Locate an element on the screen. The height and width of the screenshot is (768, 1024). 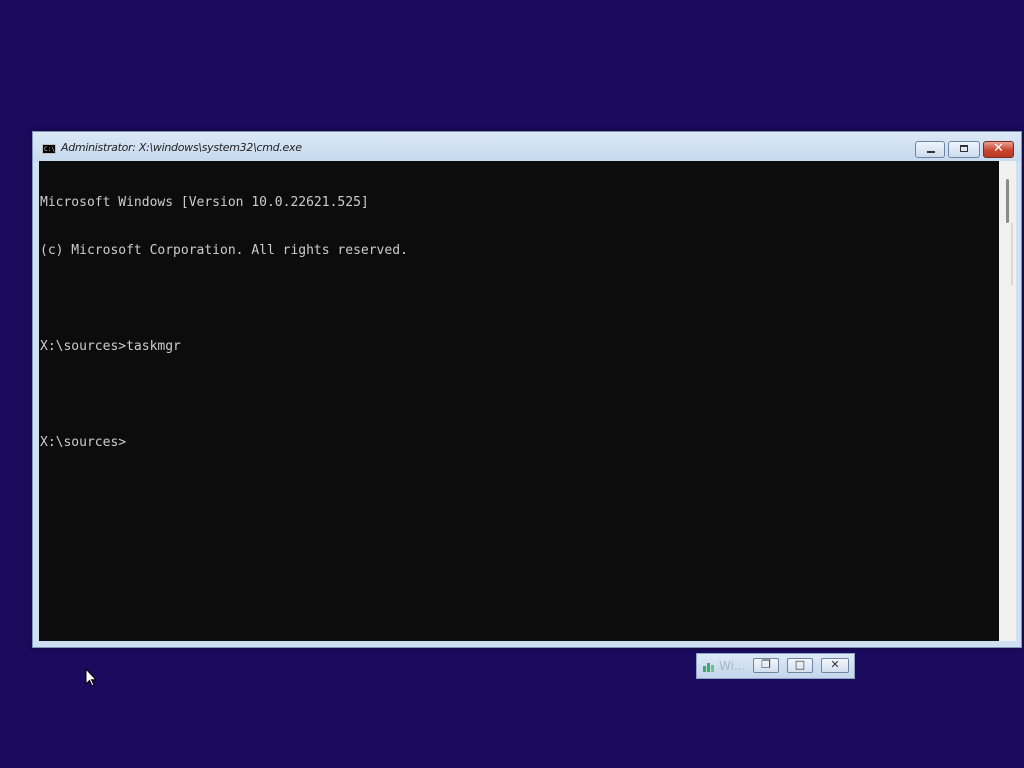
minimized-window: Wi... ❐ □ ✕ is located at coordinates (775, 666).